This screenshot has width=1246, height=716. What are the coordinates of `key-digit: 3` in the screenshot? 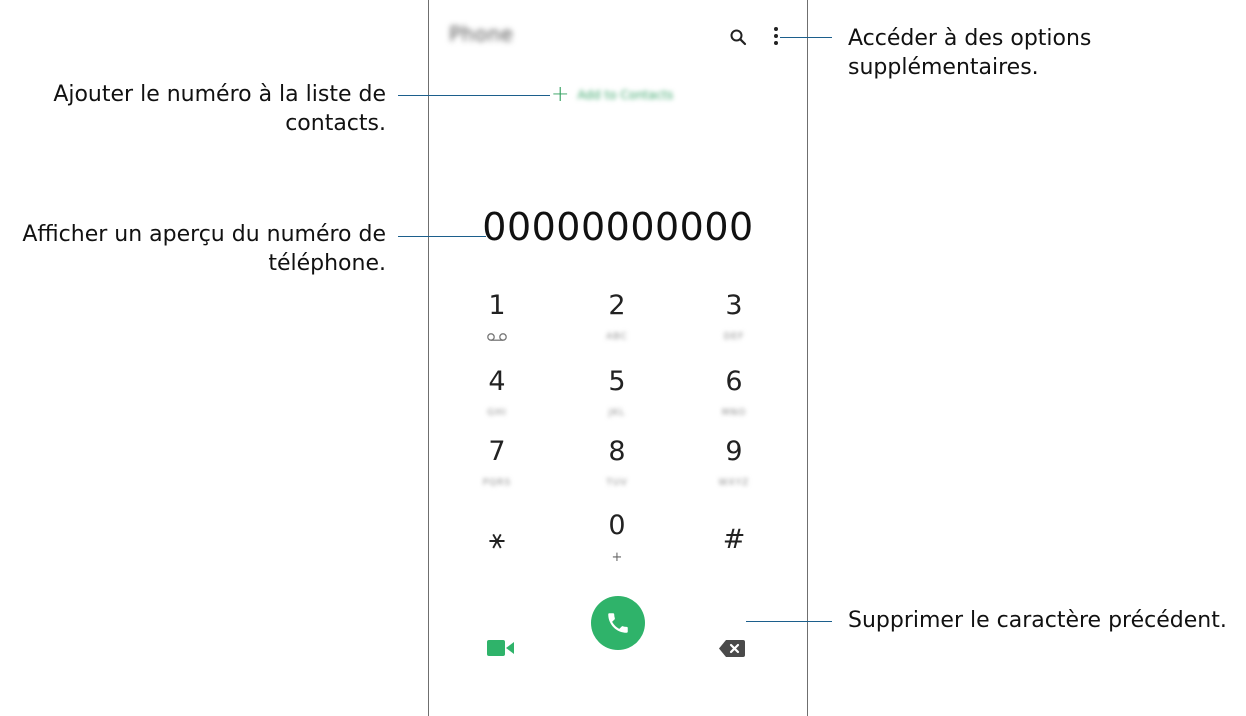 It's located at (734, 305).